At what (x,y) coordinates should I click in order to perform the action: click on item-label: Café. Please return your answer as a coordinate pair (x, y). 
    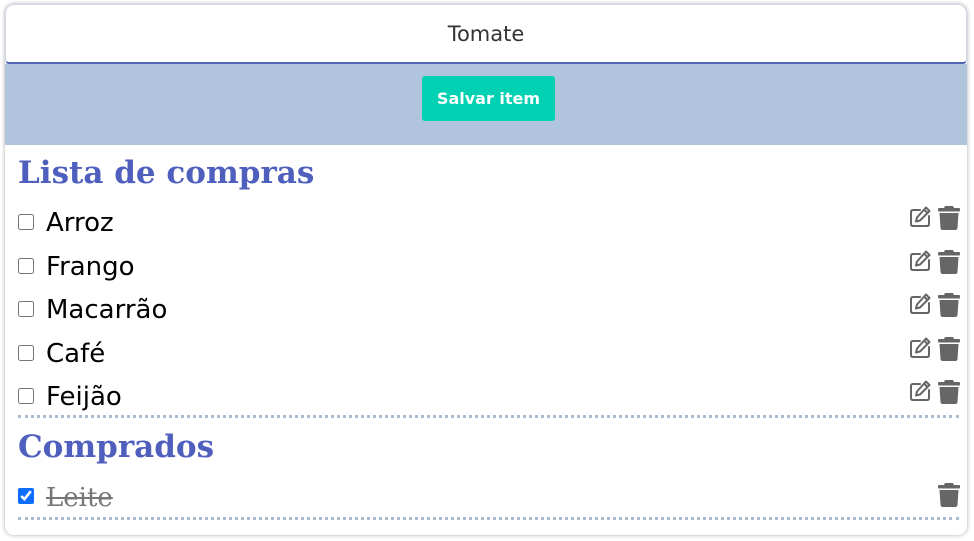
    Looking at the image, I should click on (76, 353).